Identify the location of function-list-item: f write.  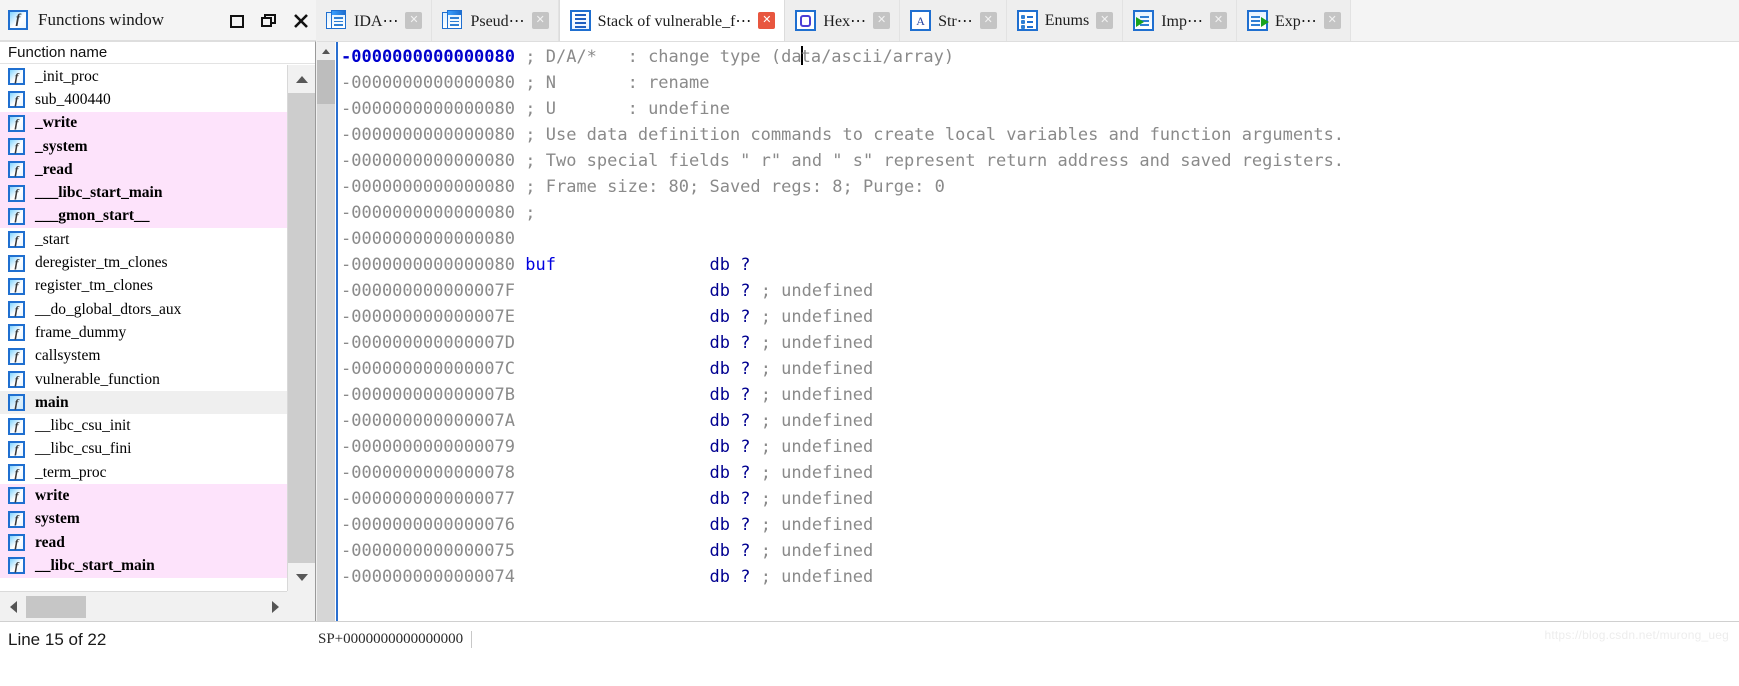
(144, 496).